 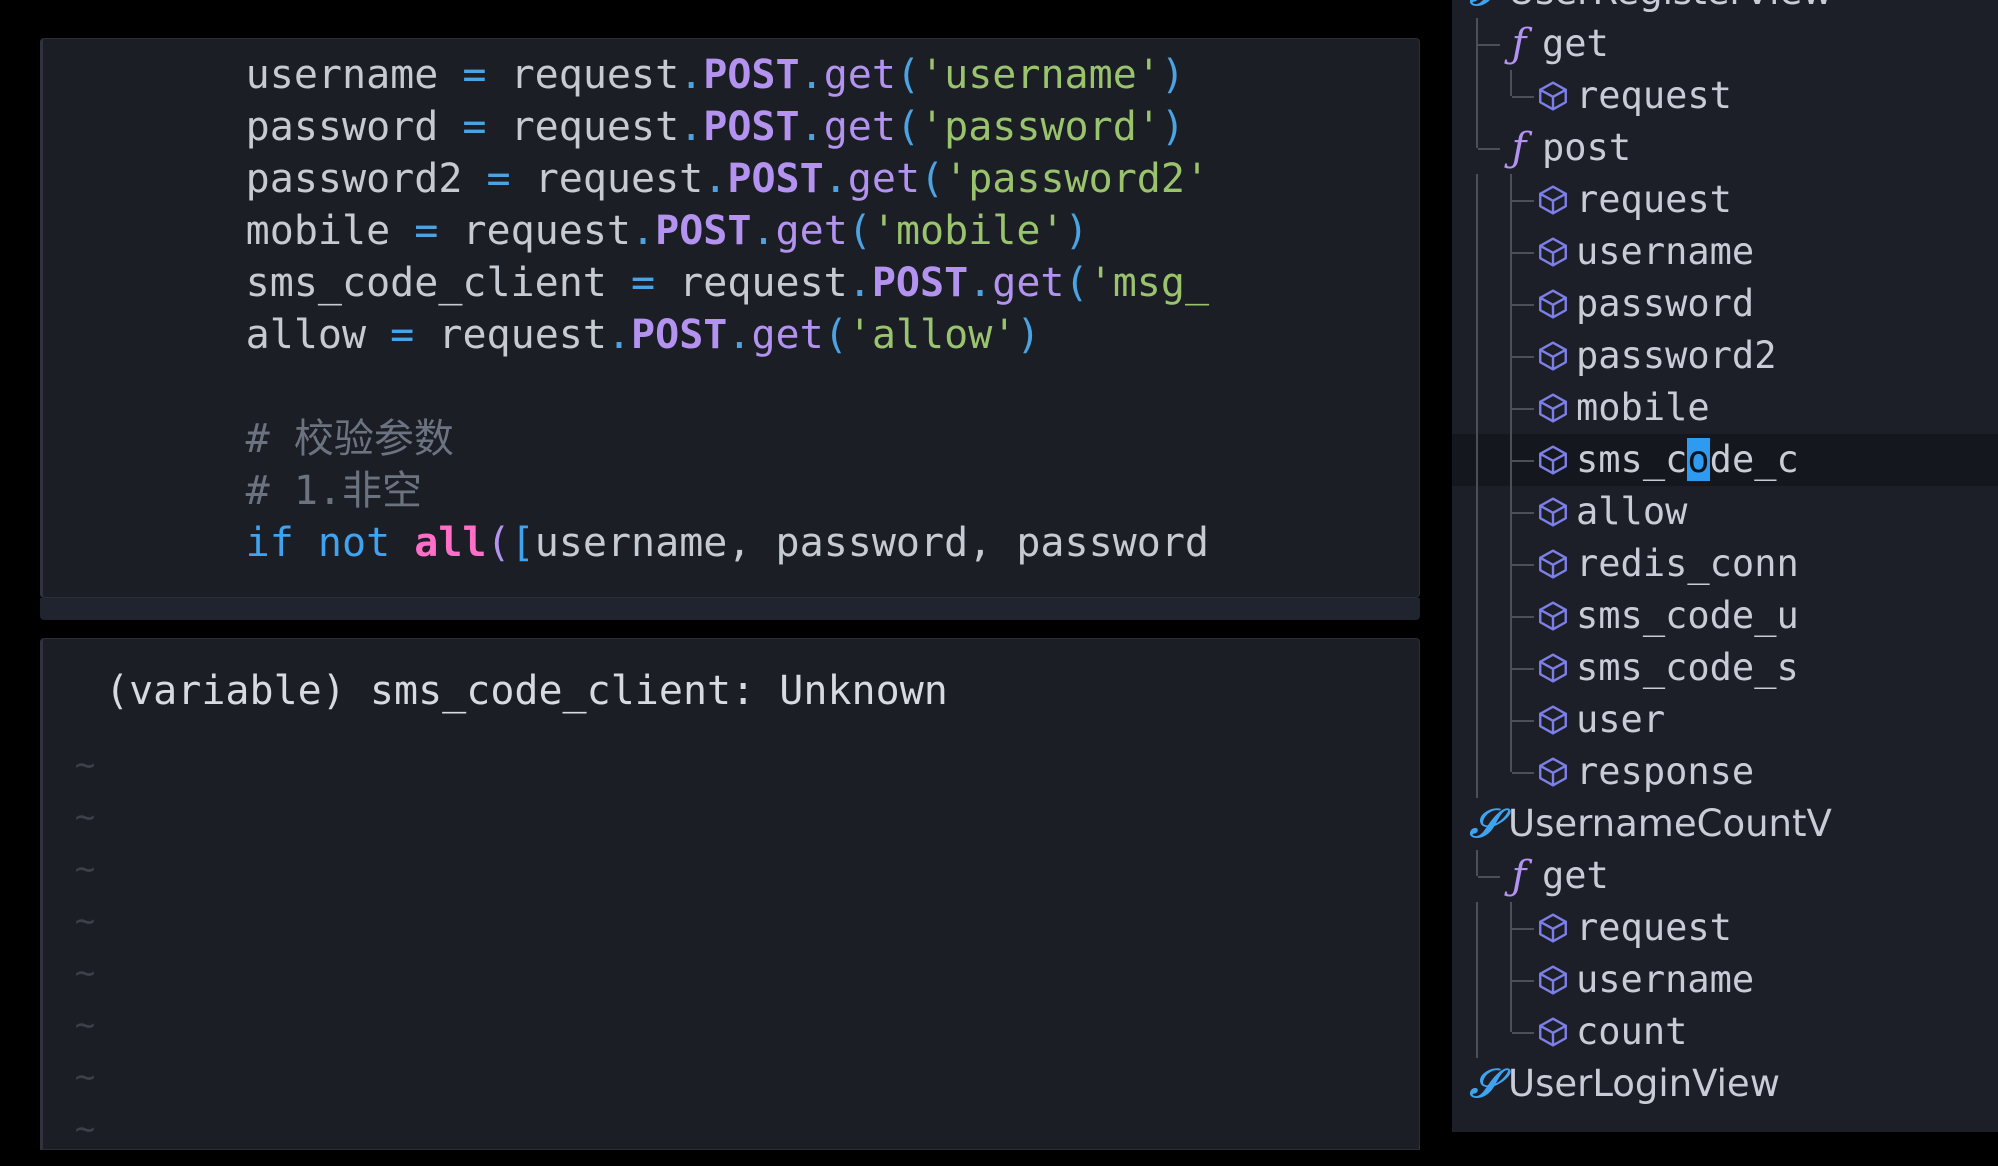 I want to click on outline-row-label: UserLoginView, so click(x=1644, y=1083).